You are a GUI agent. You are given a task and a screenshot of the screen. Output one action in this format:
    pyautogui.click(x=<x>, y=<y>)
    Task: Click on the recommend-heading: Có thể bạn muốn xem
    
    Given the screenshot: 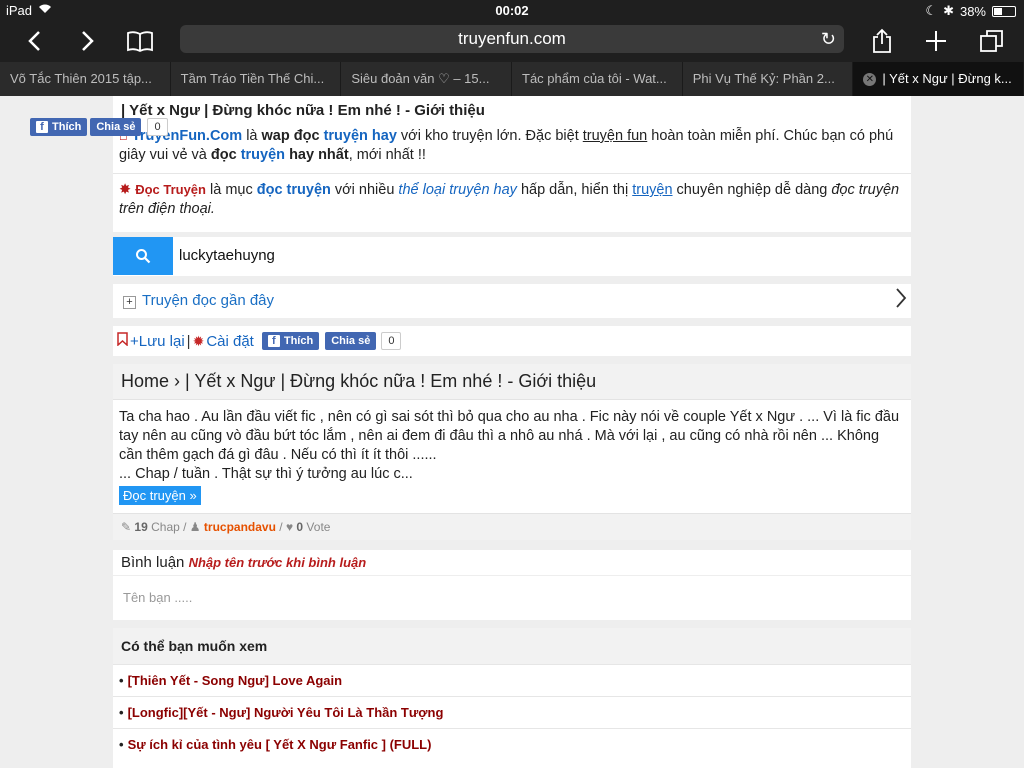 What is the action you would take?
    pyautogui.click(x=512, y=646)
    